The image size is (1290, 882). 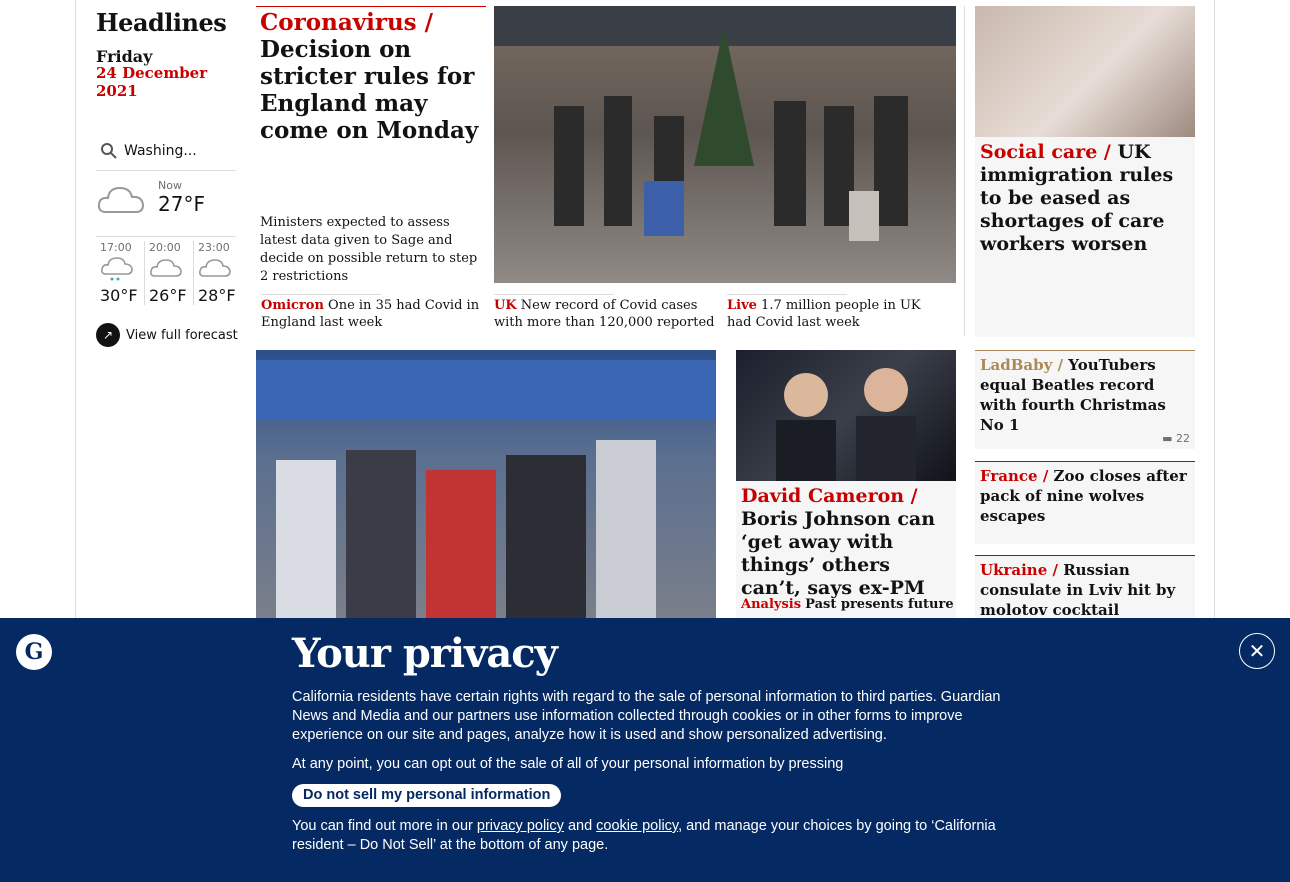 I want to click on column-divider, so click(x=964, y=171).